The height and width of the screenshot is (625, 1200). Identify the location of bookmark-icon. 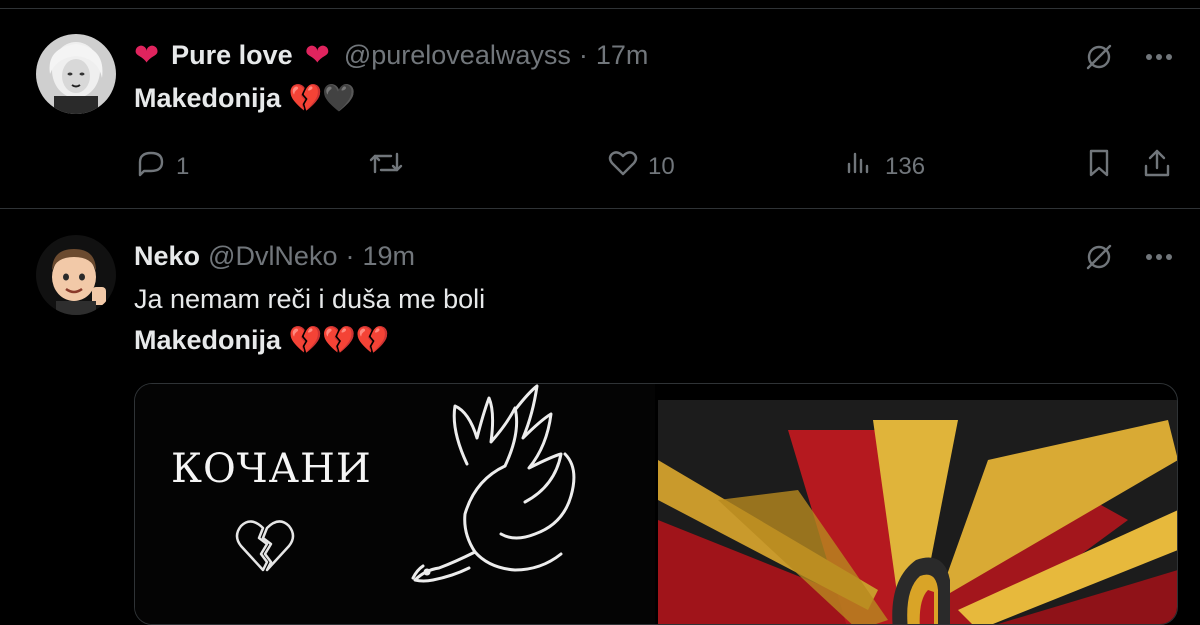
(1099, 166).